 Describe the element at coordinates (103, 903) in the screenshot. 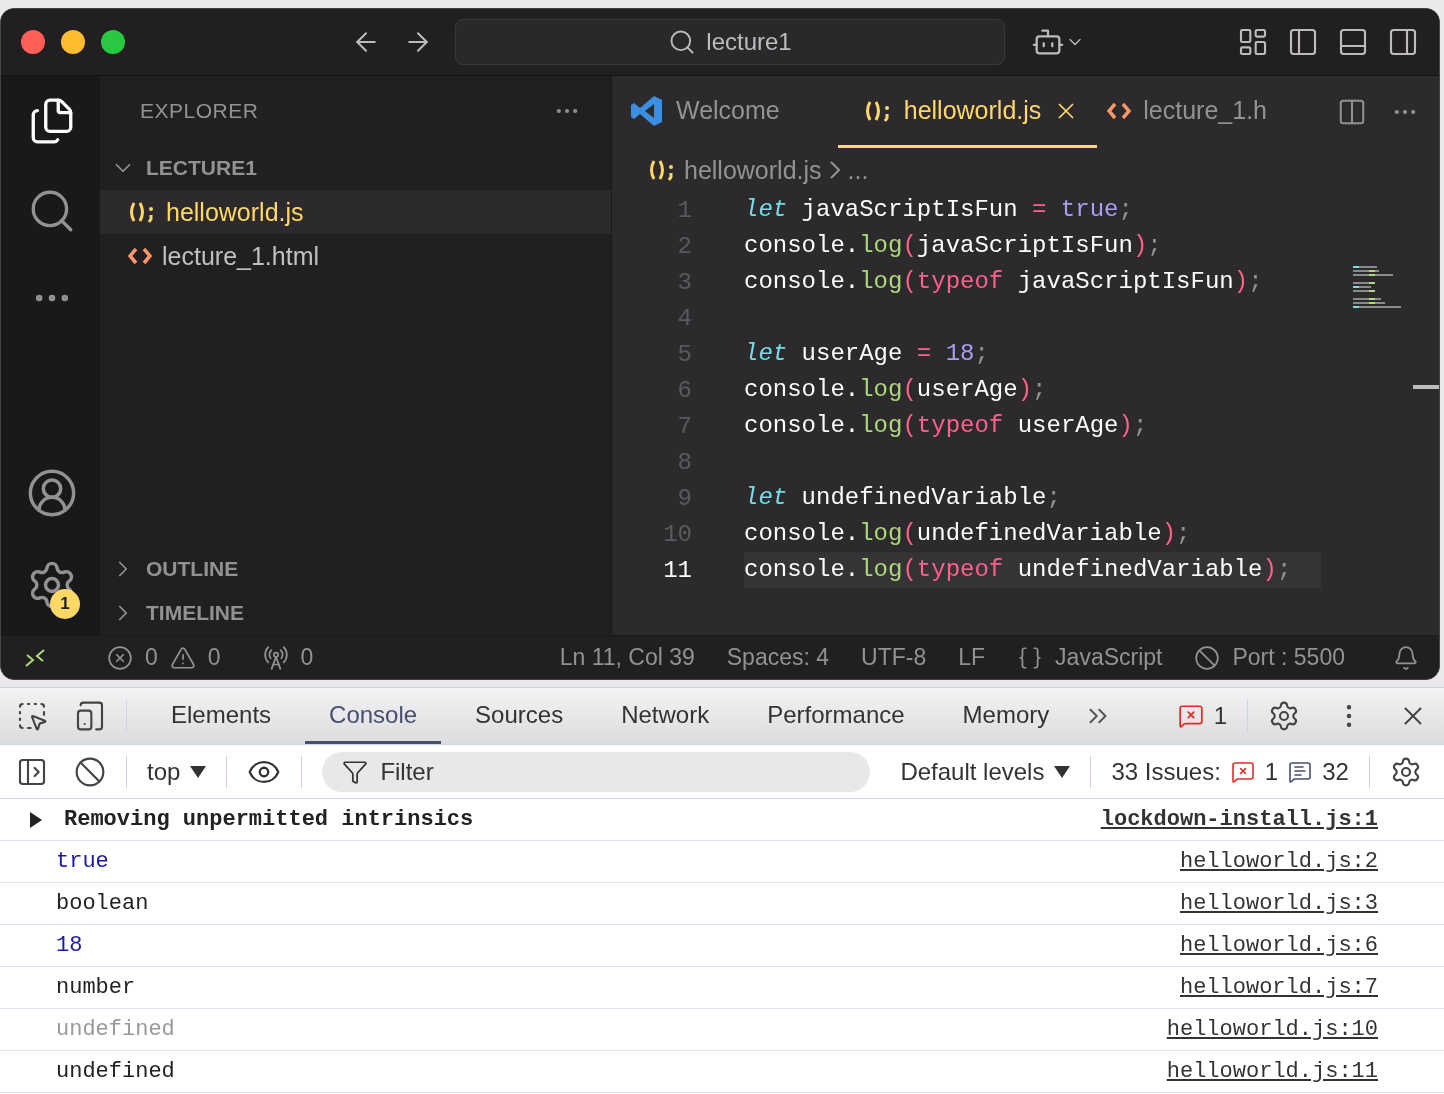

I see `console-message: boolean` at that location.